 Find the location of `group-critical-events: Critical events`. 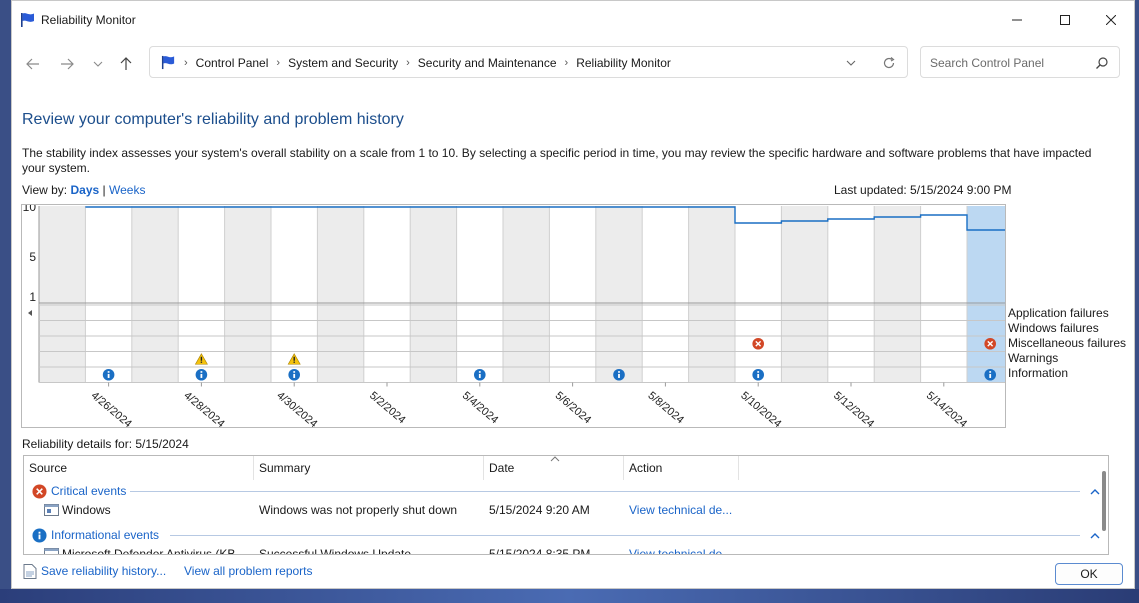

group-critical-events: Critical events is located at coordinates (79, 491).